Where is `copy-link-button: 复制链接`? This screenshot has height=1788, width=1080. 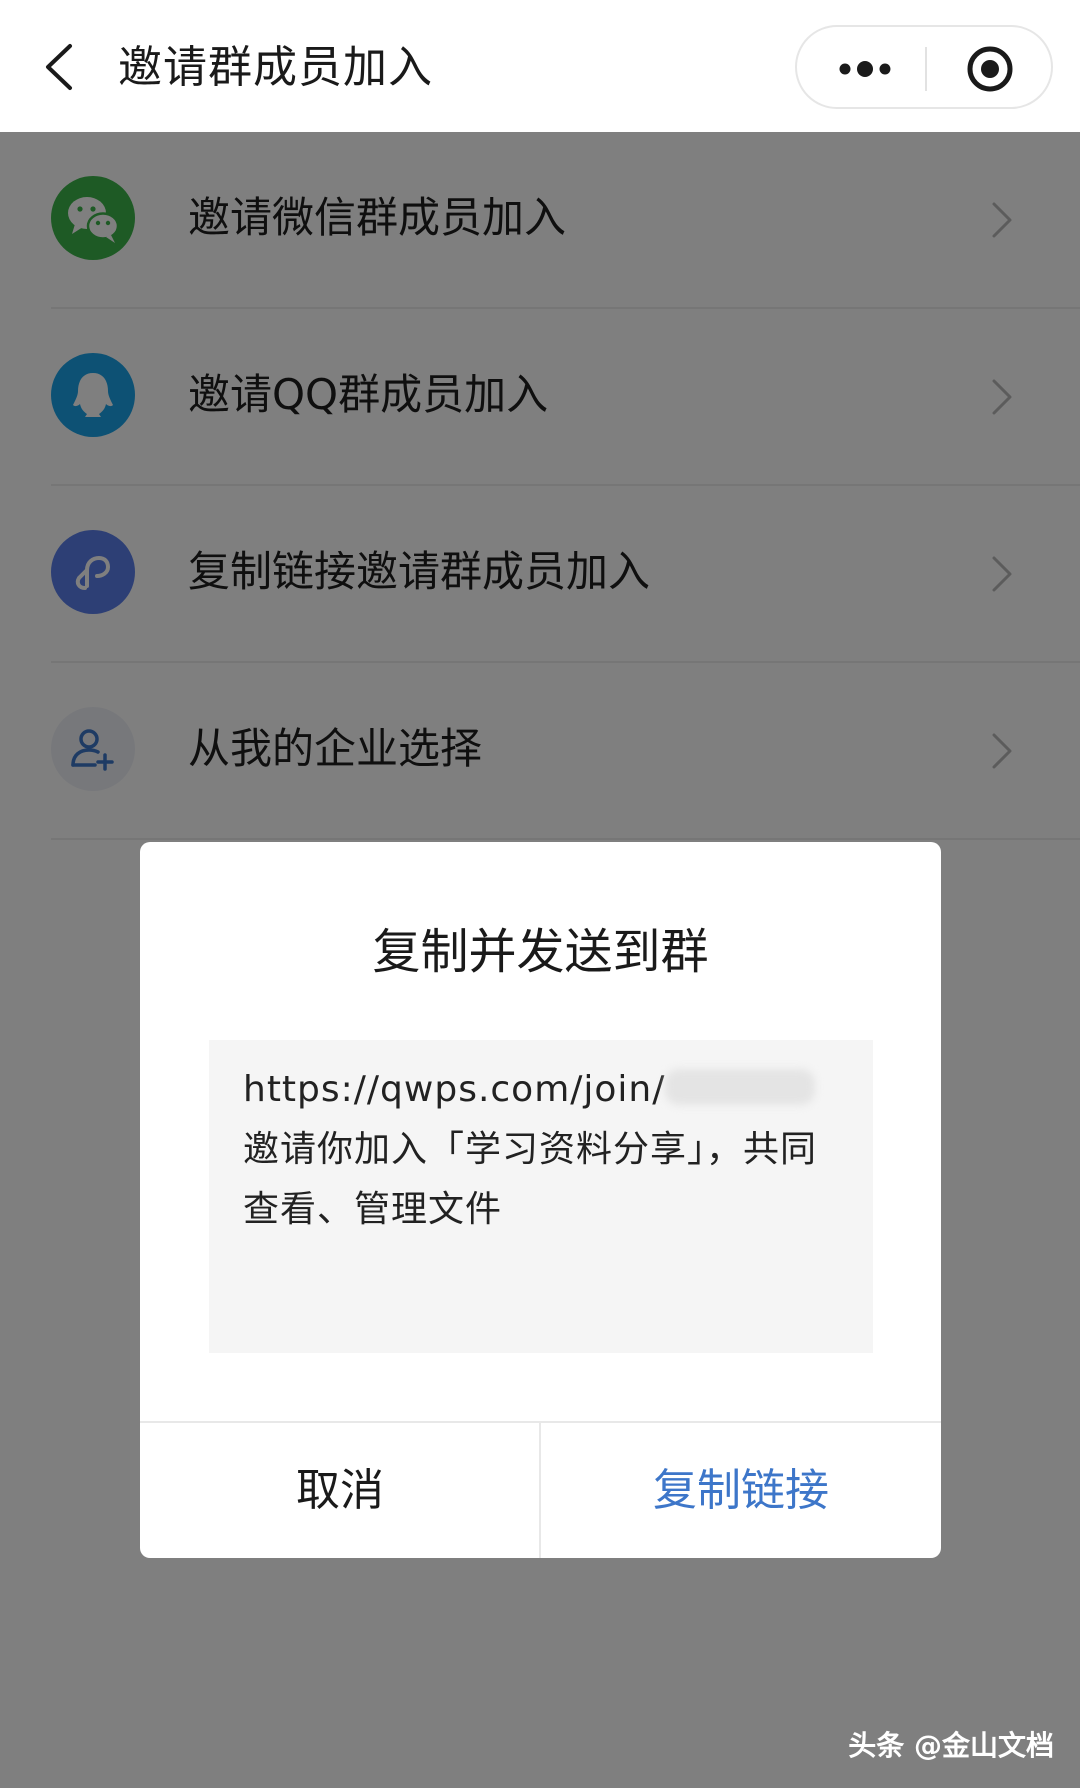 copy-link-button: 复制链接 is located at coordinates (741, 1490).